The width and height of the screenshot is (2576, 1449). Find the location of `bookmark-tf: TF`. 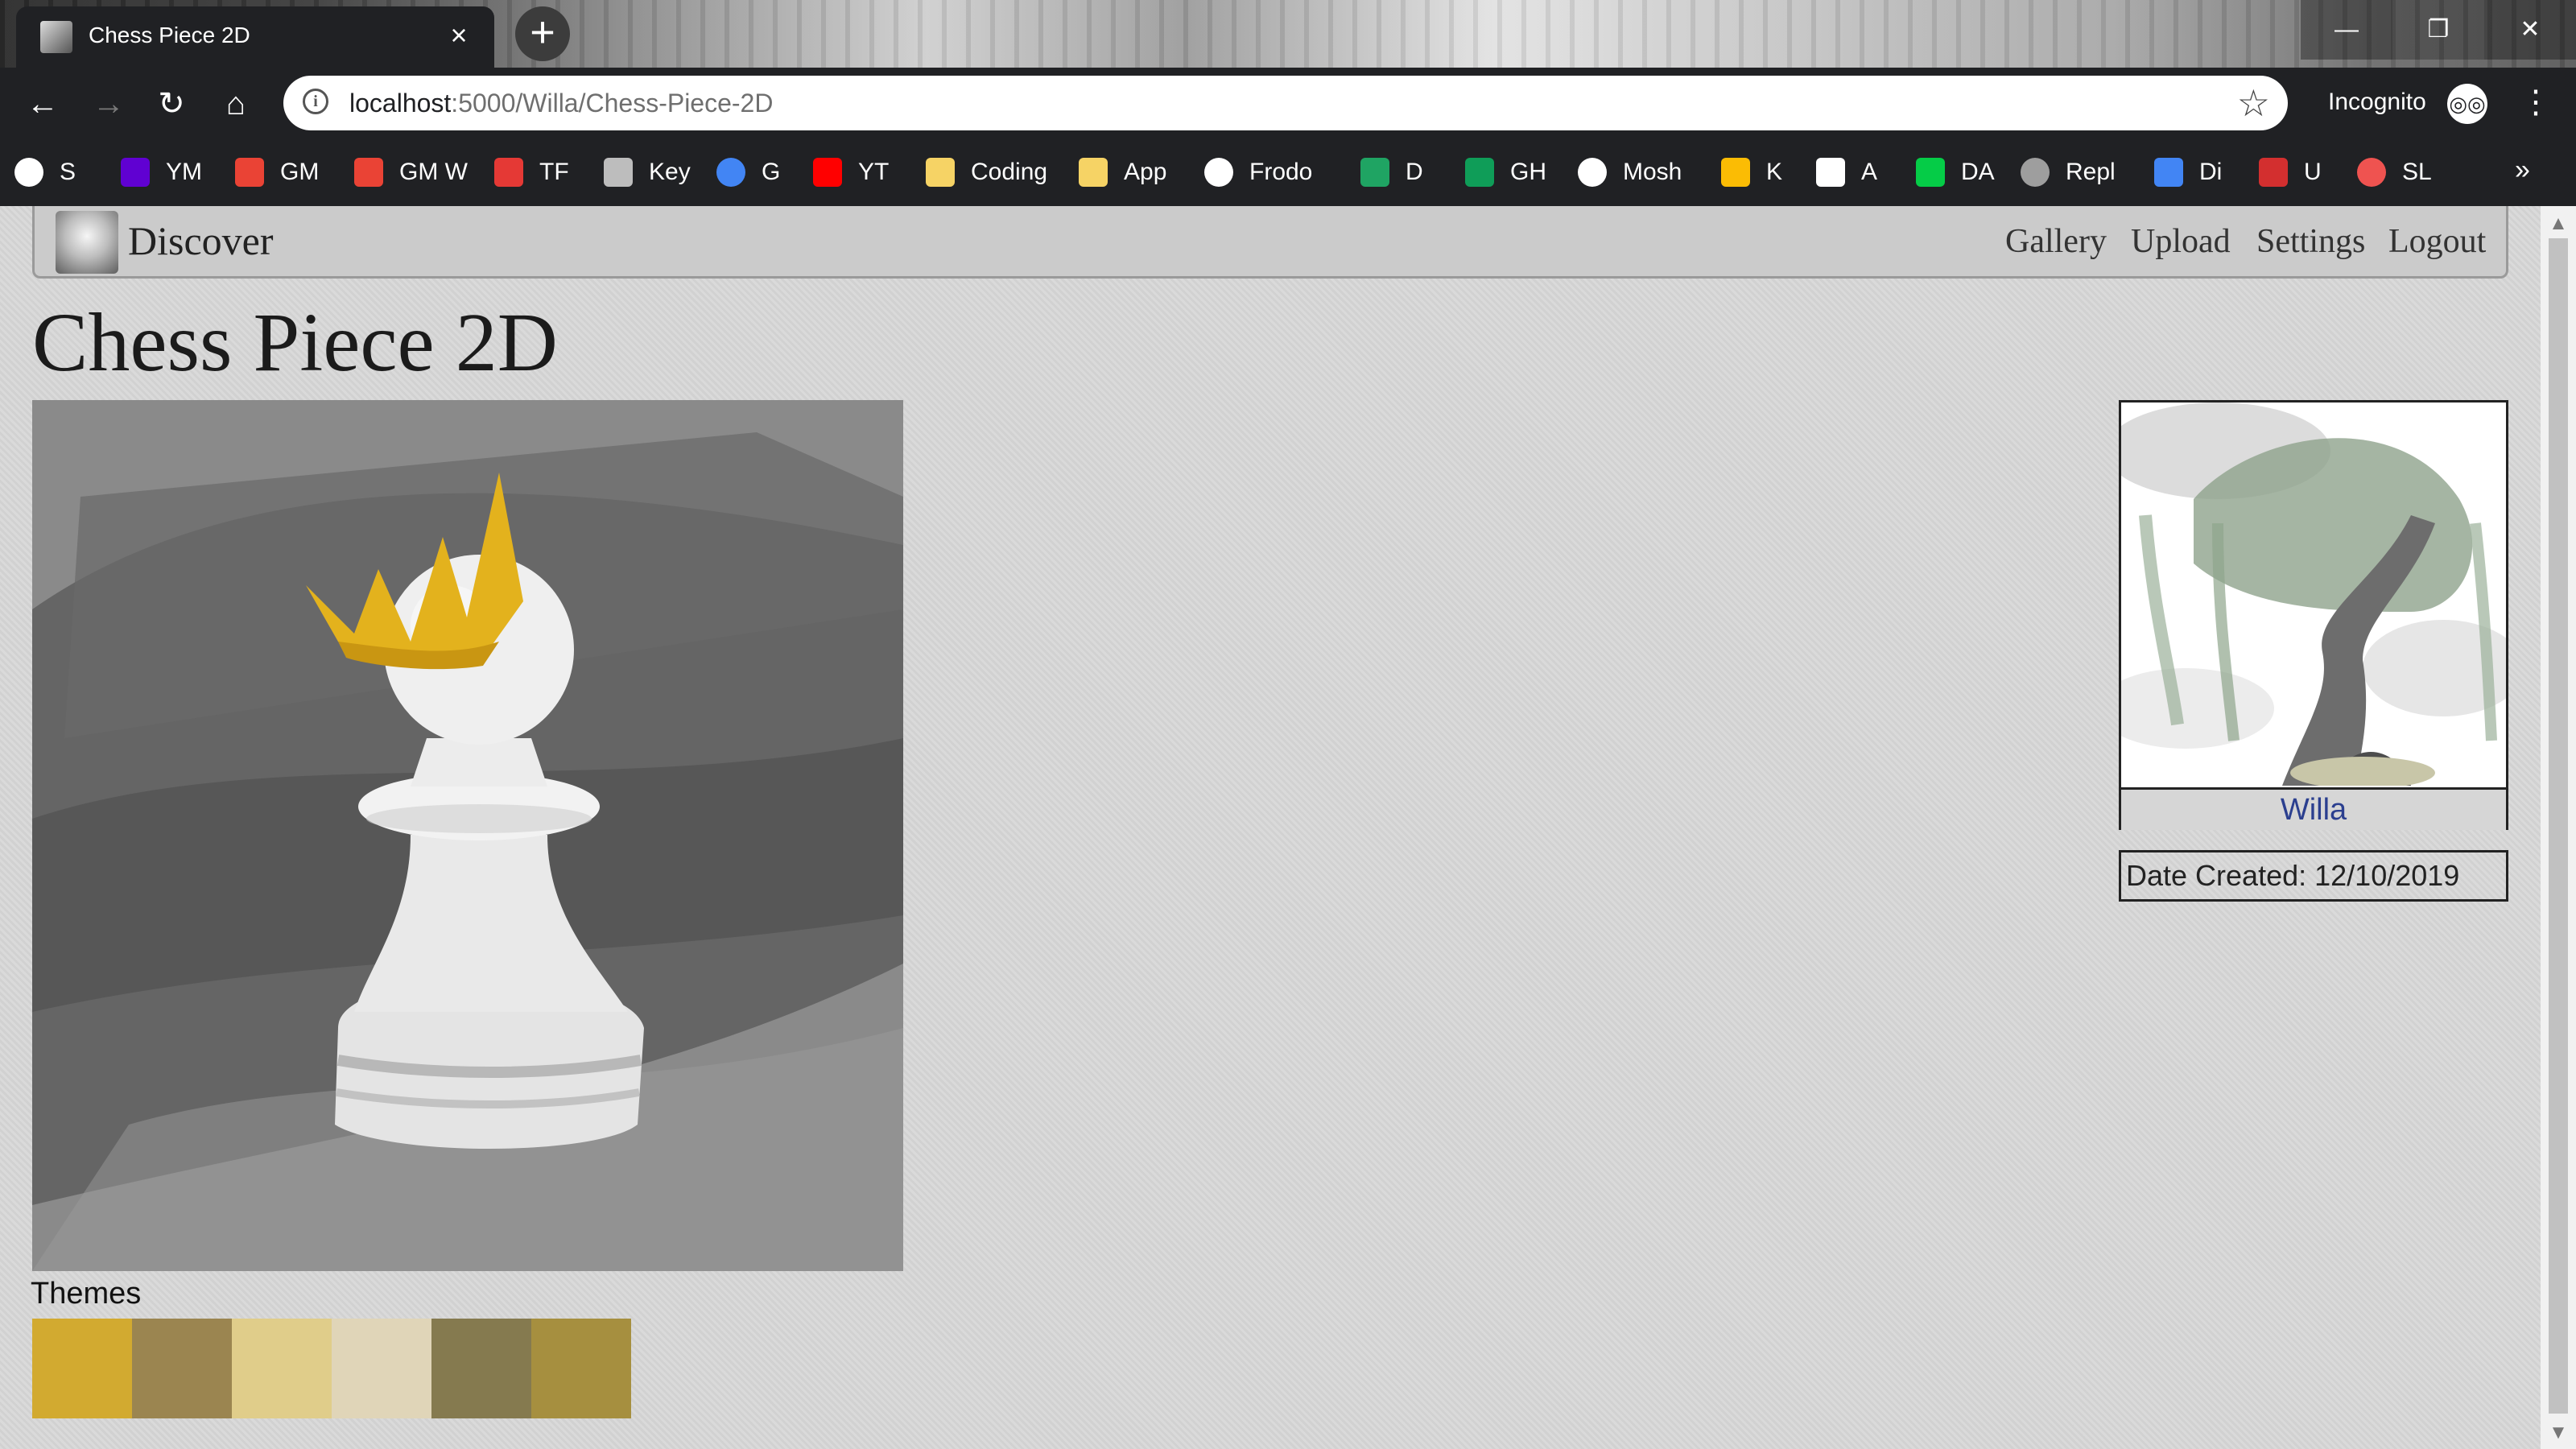

bookmark-tf: TF is located at coordinates (531, 172).